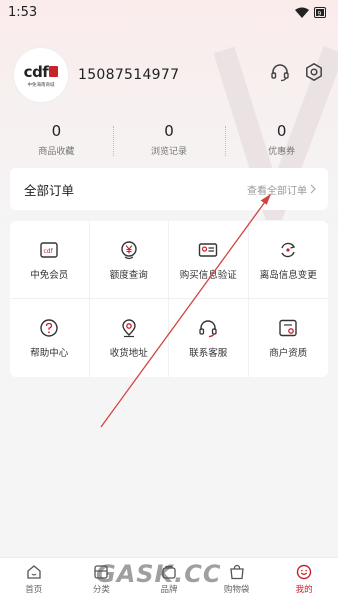 This screenshot has height=600, width=338. I want to click on tab-brand: 品牌, so click(169, 579).